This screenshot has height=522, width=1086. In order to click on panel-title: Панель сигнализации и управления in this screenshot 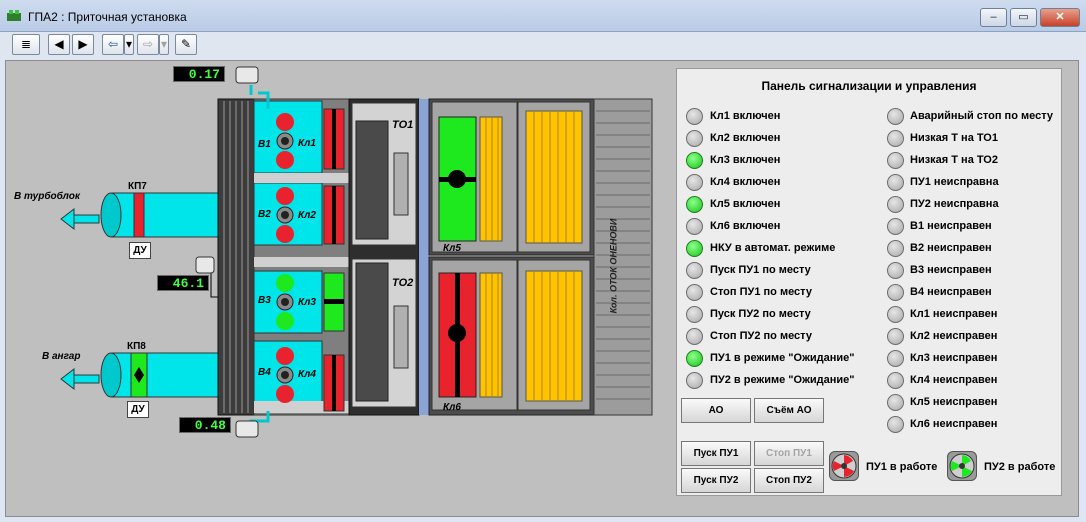, I will do `click(869, 86)`.